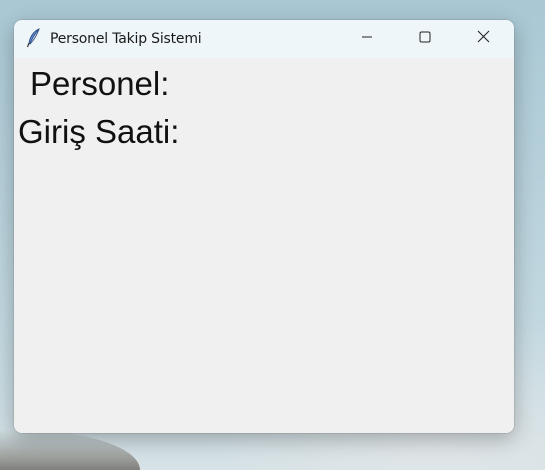  Describe the element at coordinates (100, 83) in the screenshot. I see `personel-label: Personel:` at that location.